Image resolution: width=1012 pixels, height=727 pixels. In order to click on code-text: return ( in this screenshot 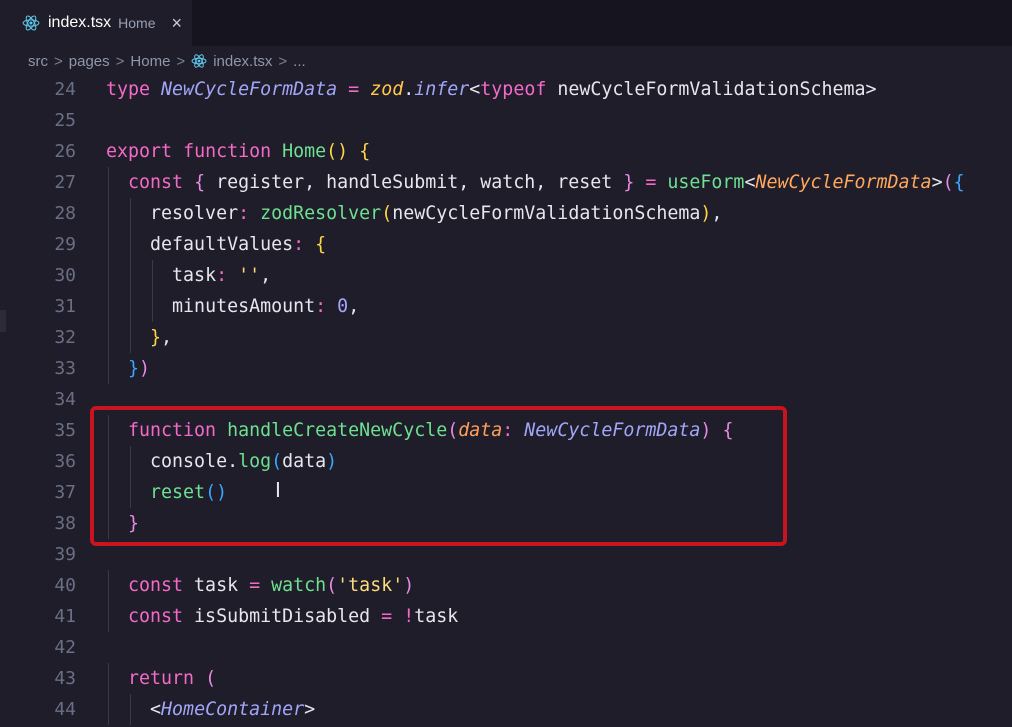, I will do `click(172, 678)`.